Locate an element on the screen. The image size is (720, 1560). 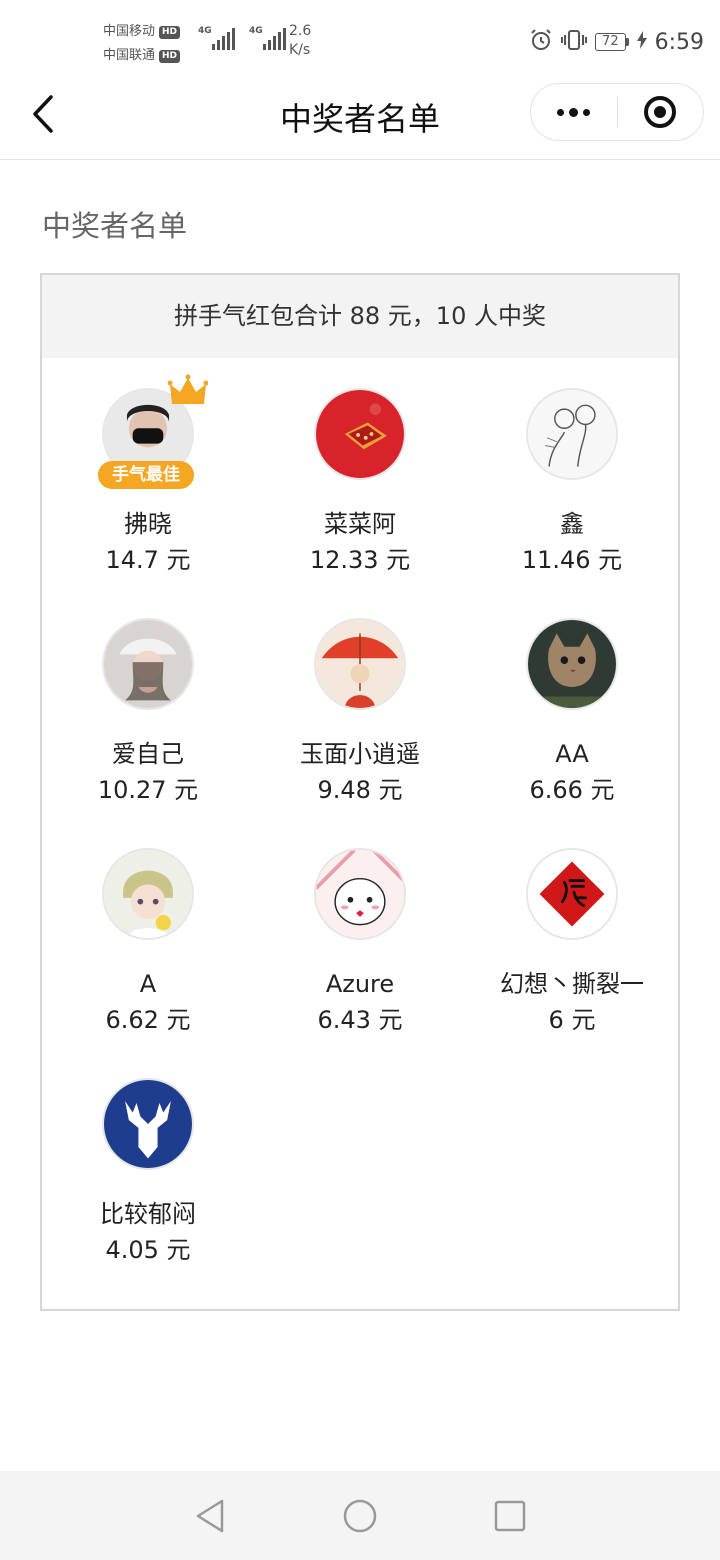
system-recents-button is located at coordinates (510, 1516).